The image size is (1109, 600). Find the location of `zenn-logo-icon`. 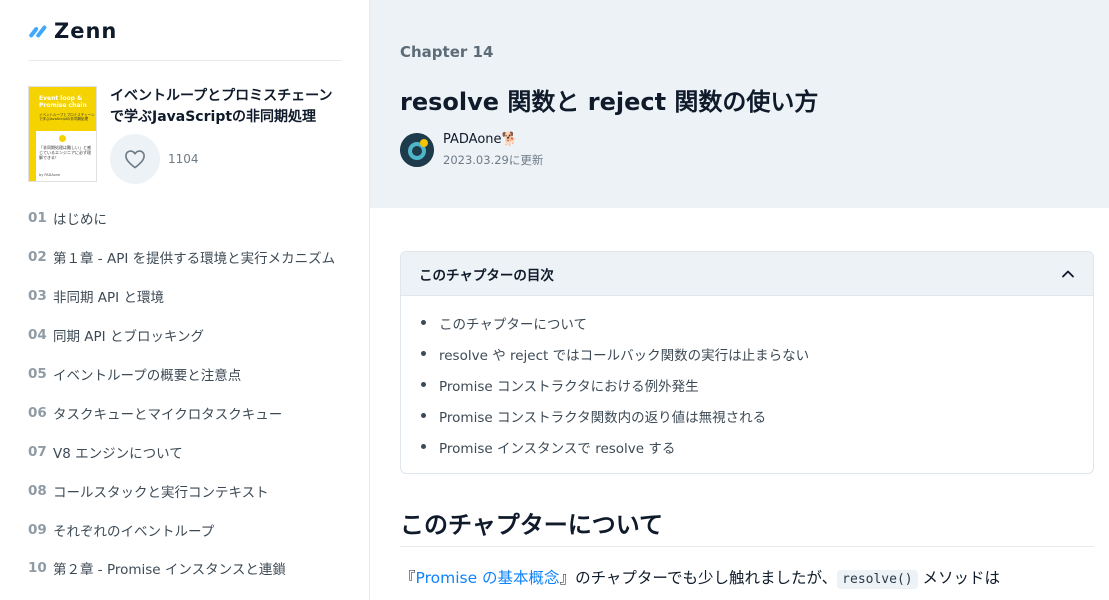

zenn-logo-icon is located at coordinates (38, 31).